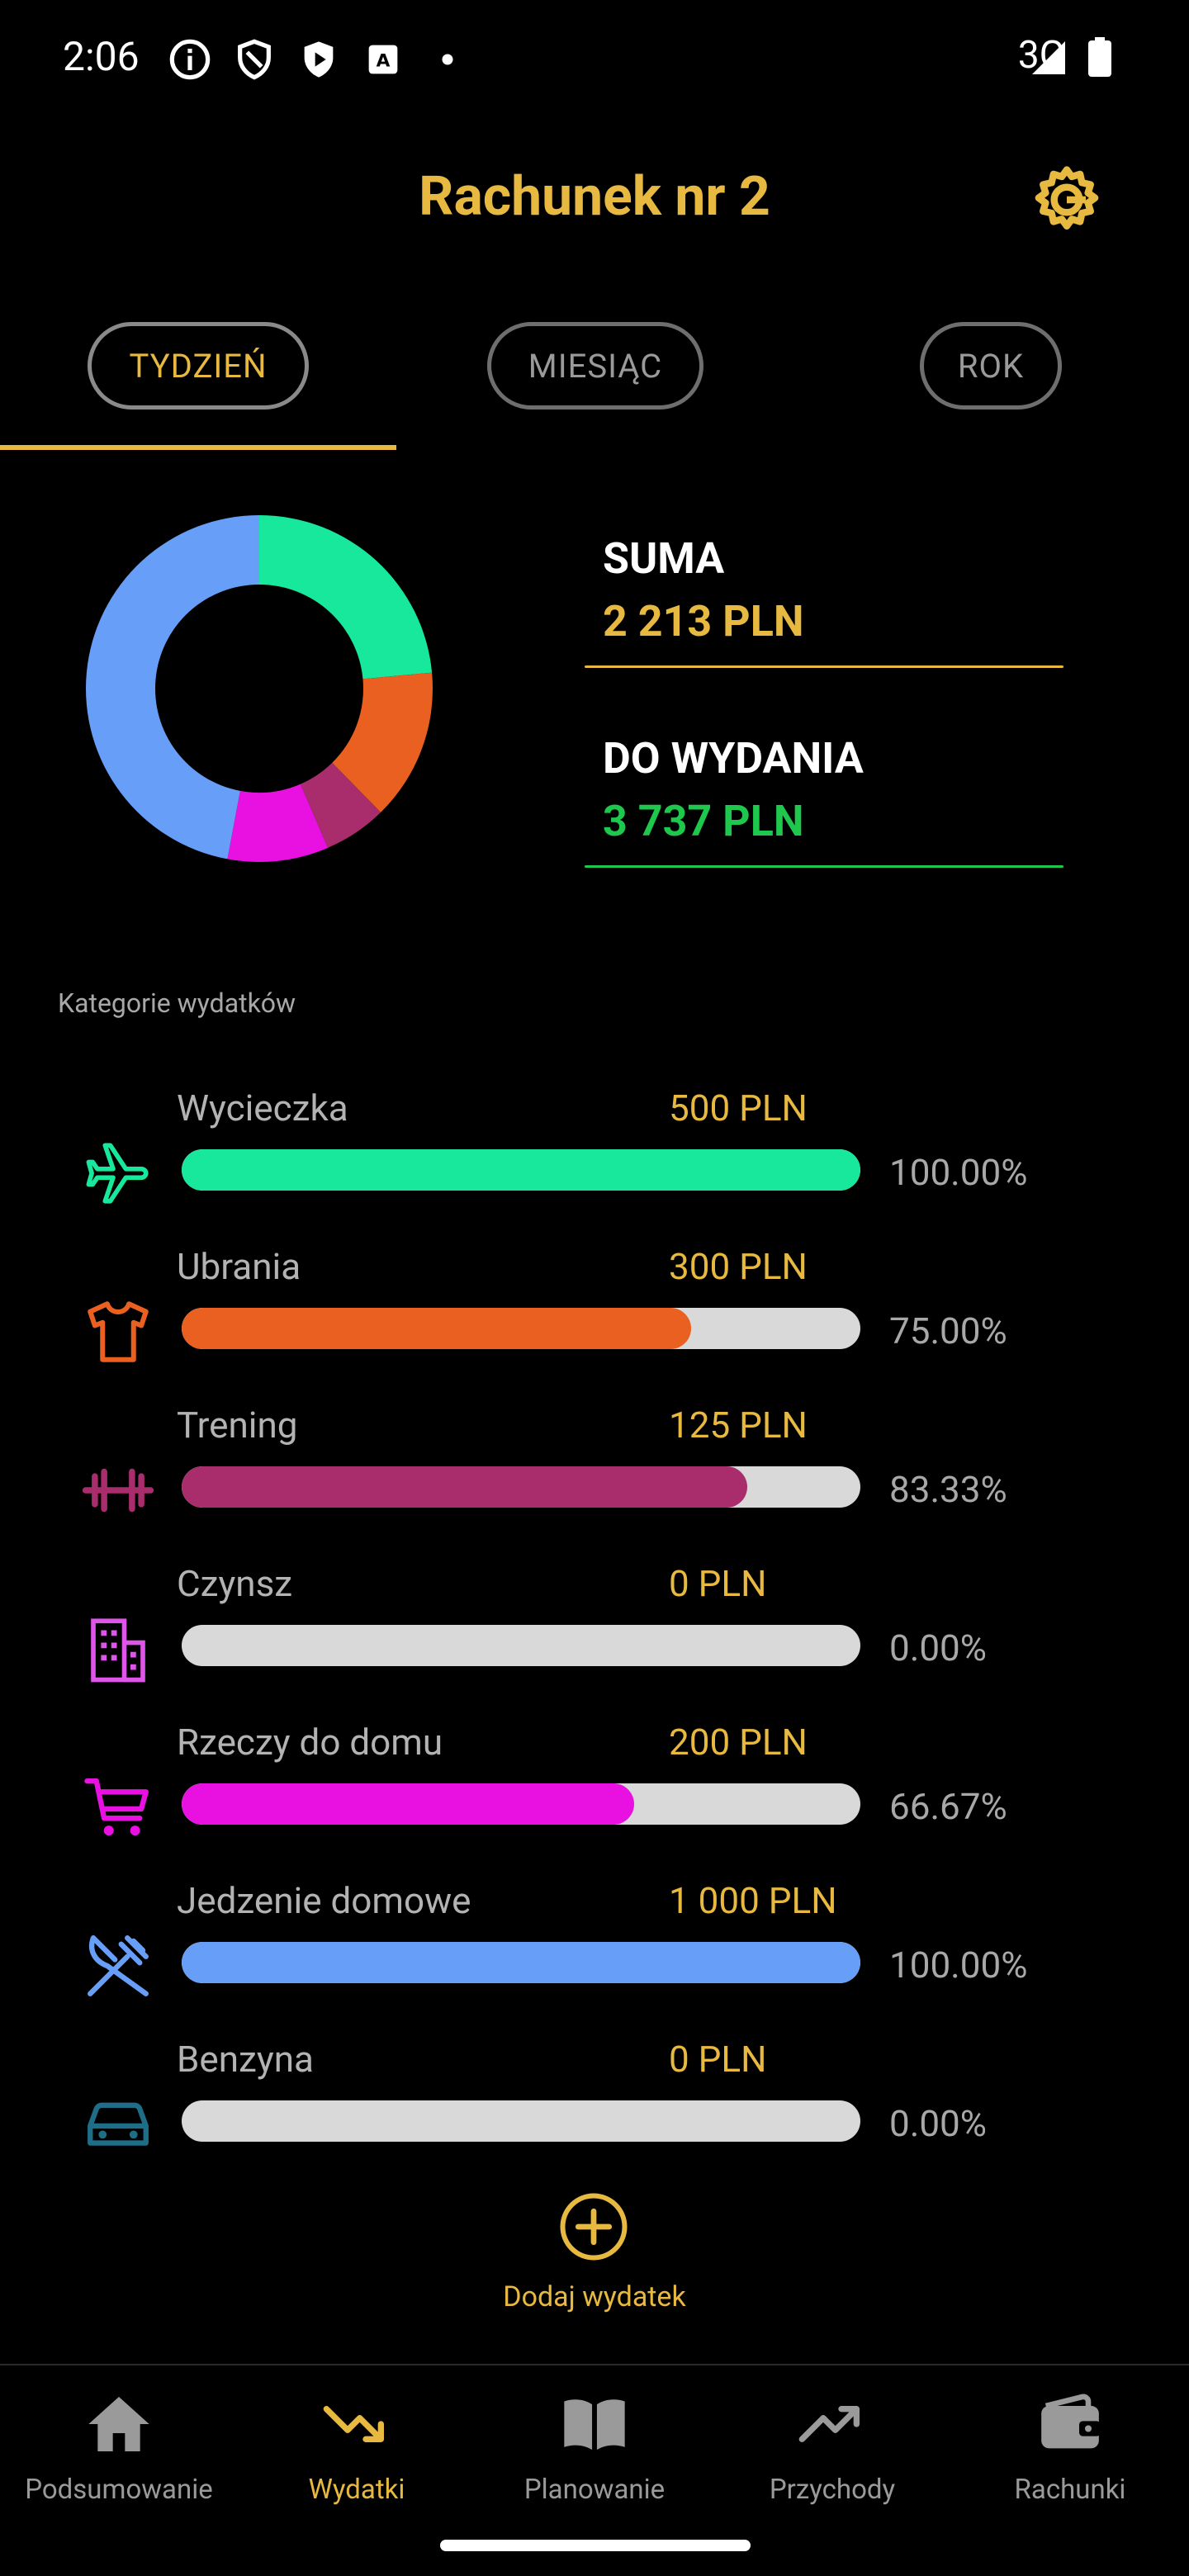 Image resolution: width=1189 pixels, height=2576 pixels. I want to click on add-expense-button: Dodaj wydatek, so click(594, 2296).